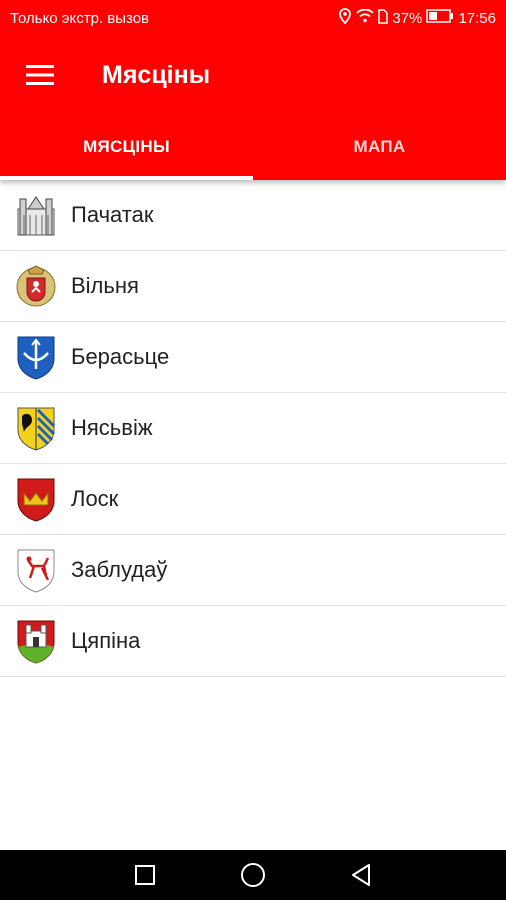 The image size is (506, 900). What do you see at coordinates (156, 74) in the screenshot?
I see `app-title: Мясціны` at bounding box center [156, 74].